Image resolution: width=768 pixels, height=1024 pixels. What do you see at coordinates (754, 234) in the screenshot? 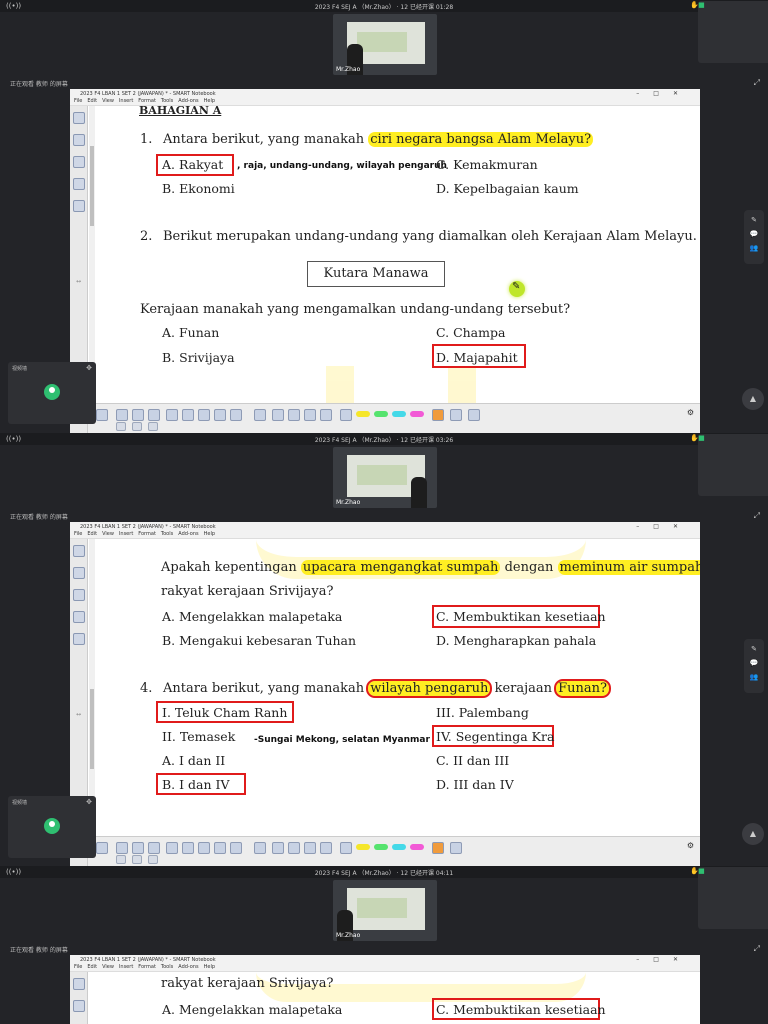
I see `chat-icon: 💬` at bounding box center [754, 234].